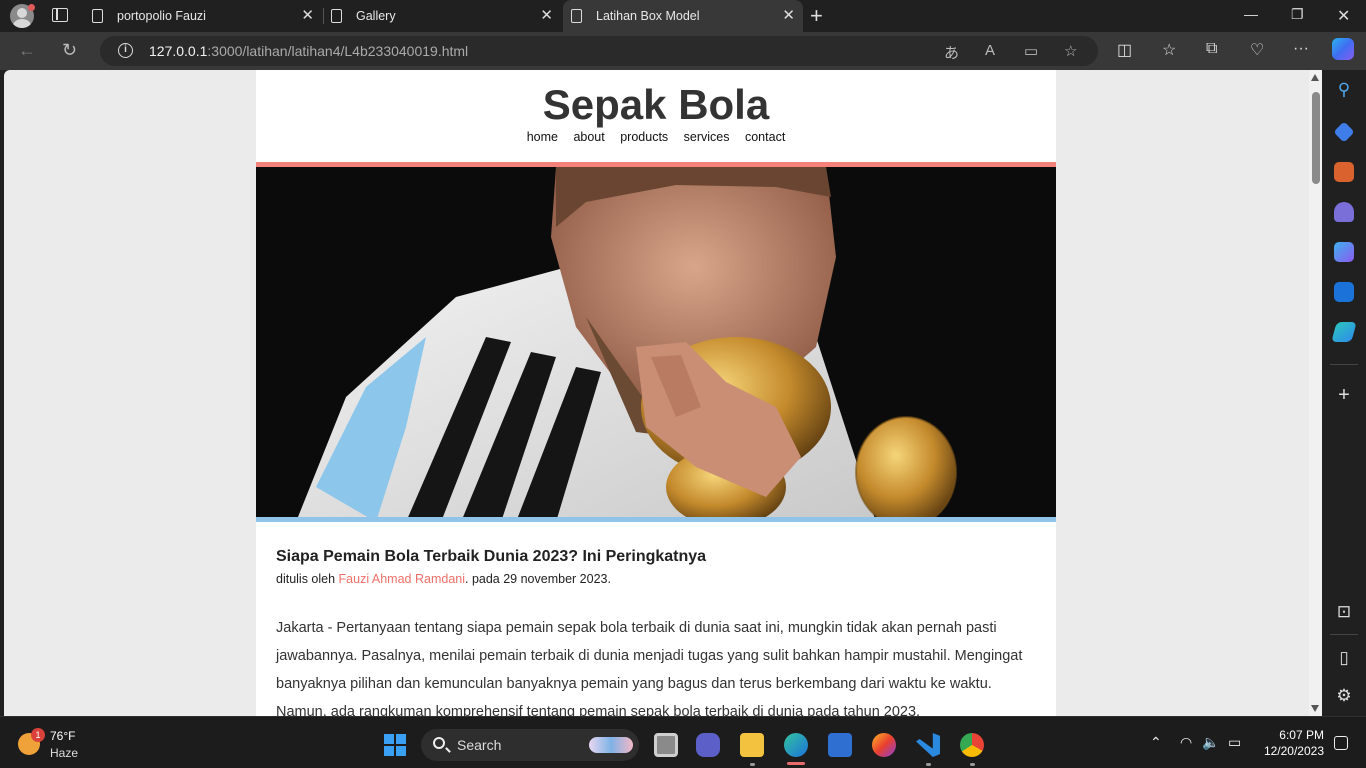  What do you see at coordinates (1344, 395) in the screenshot?
I see `add-icon: +` at bounding box center [1344, 395].